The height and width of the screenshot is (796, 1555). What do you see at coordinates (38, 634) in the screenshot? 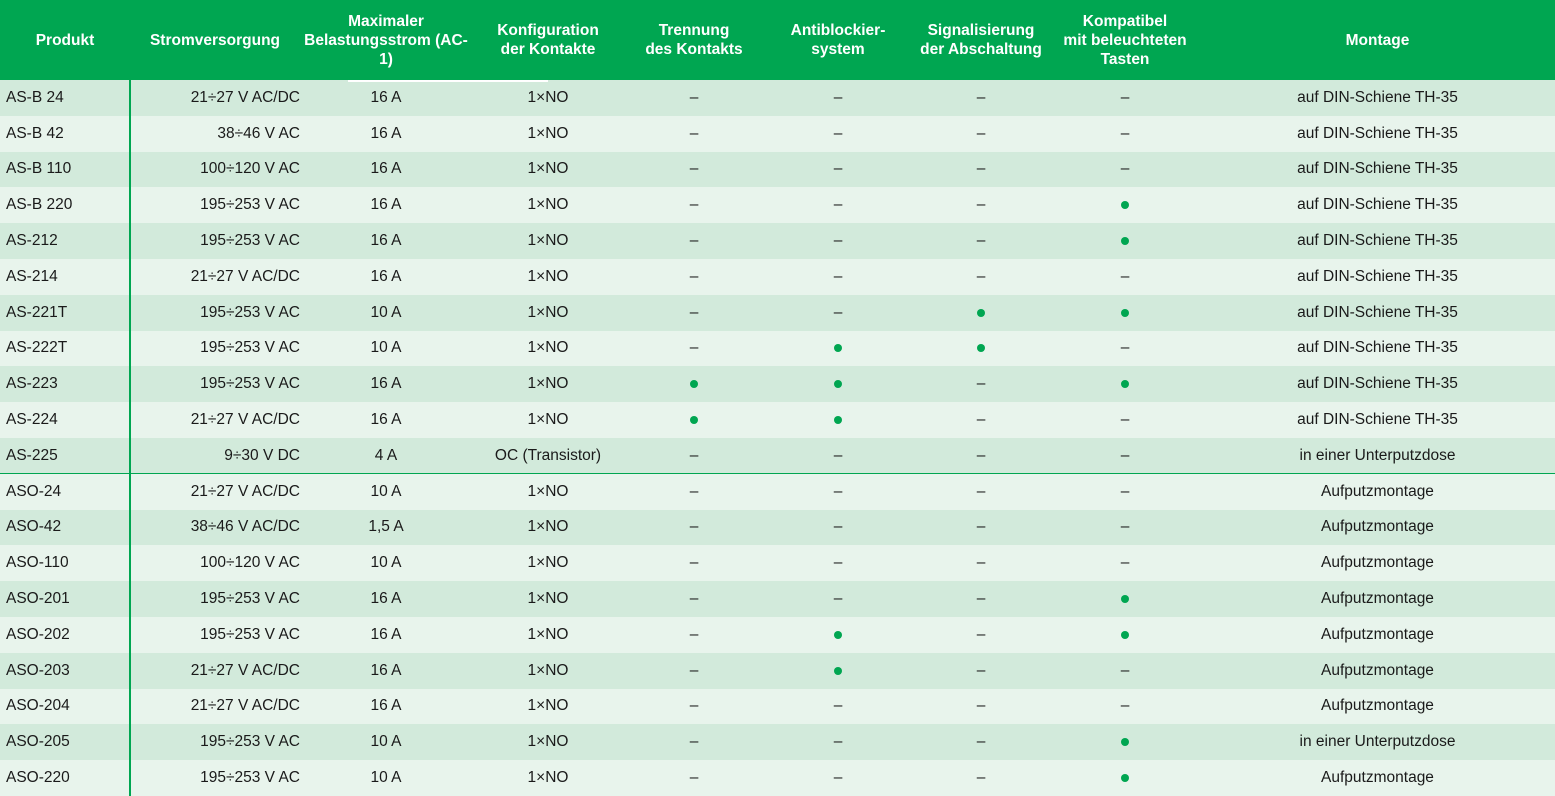
I see `product-name: ASO-202` at bounding box center [38, 634].